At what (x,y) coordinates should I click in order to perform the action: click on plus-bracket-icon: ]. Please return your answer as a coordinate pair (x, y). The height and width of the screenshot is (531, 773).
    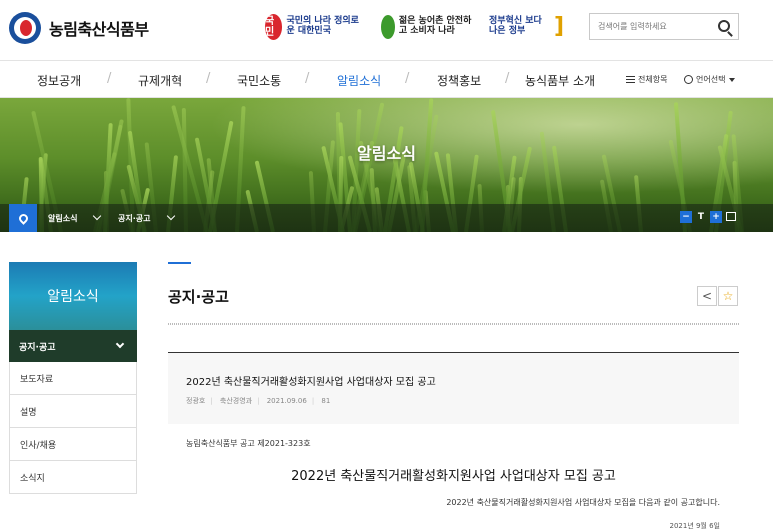
    Looking at the image, I should click on (558, 26).